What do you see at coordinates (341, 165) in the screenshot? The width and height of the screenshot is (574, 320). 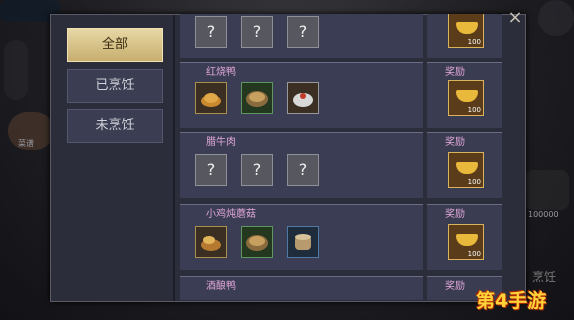 I see `recipe-card: 腊牛肉 奖励 ? ? ? 100` at bounding box center [341, 165].